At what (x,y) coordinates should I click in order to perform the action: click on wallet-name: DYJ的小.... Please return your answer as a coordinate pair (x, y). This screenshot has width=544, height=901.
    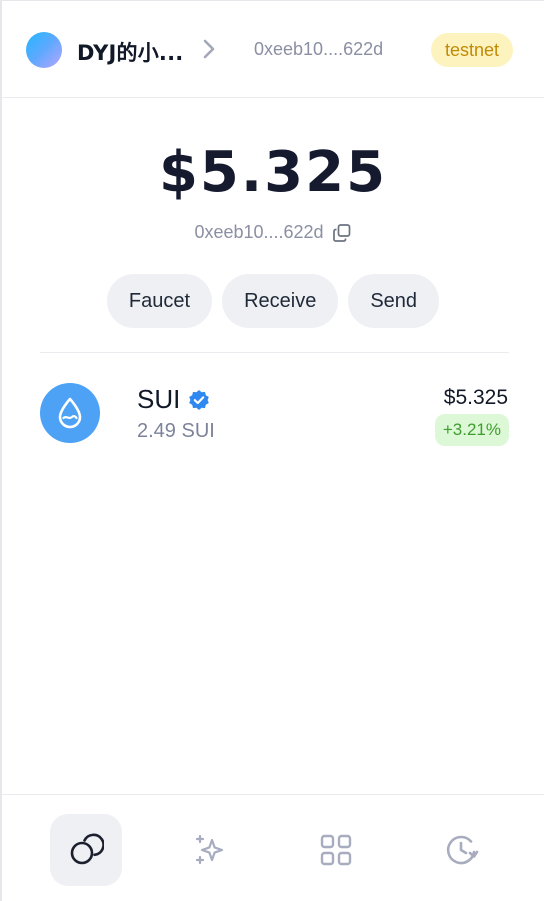
    Looking at the image, I should click on (130, 52).